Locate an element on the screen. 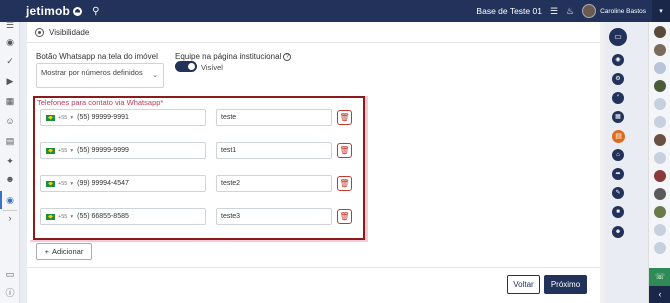 The height and width of the screenshot is (303, 670). left-sidebar: ☰ ◉ ✓ ▶ ▦ ☺ ▤ ✦ ☻ ◉ › ▭ ⓘ is located at coordinates (10, 161).